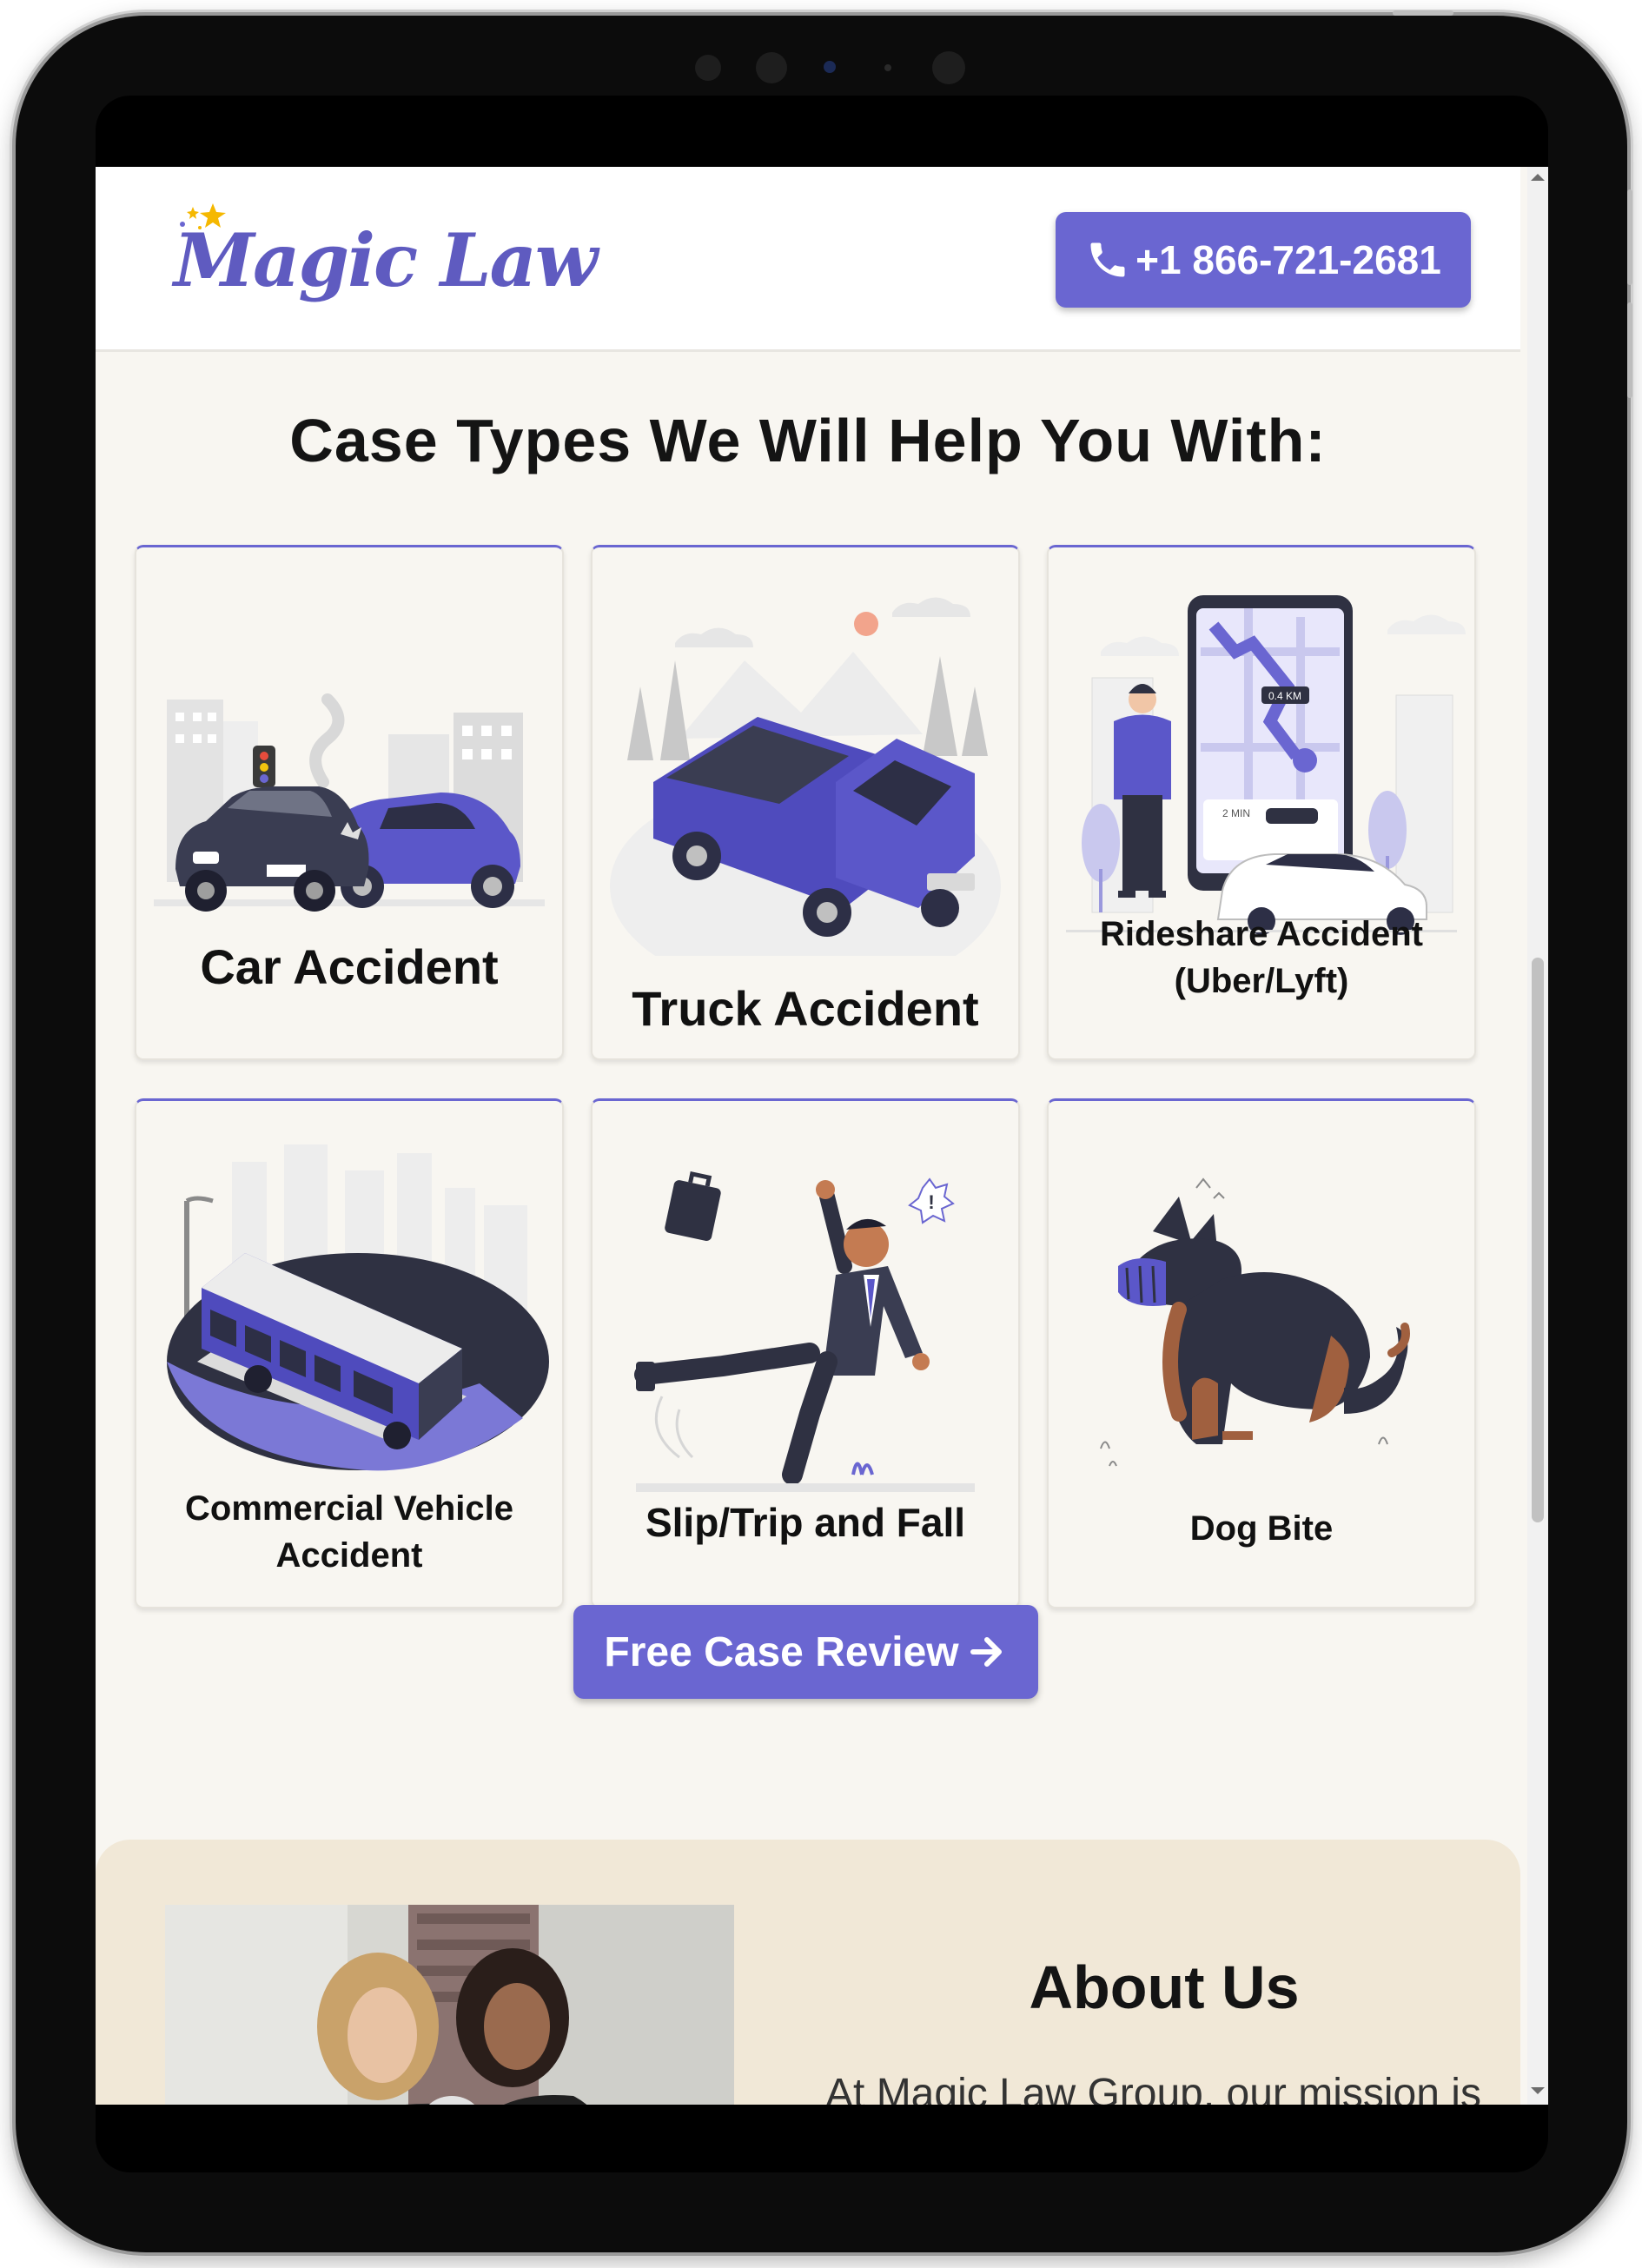 This screenshot has width=1642, height=2268. What do you see at coordinates (850, 67) in the screenshot?
I see `camera-bar` at bounding box center [850, 67].